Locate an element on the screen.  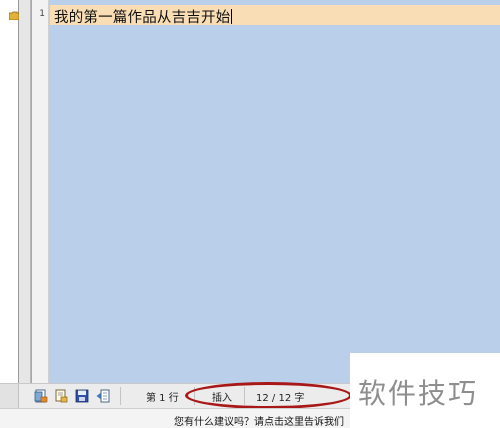
line-number: 1 is located at coordinates (42, 14).